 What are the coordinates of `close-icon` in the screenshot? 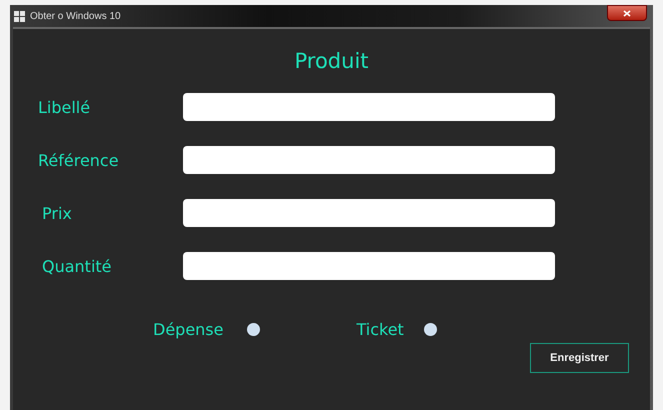 It's located at (627, 13).